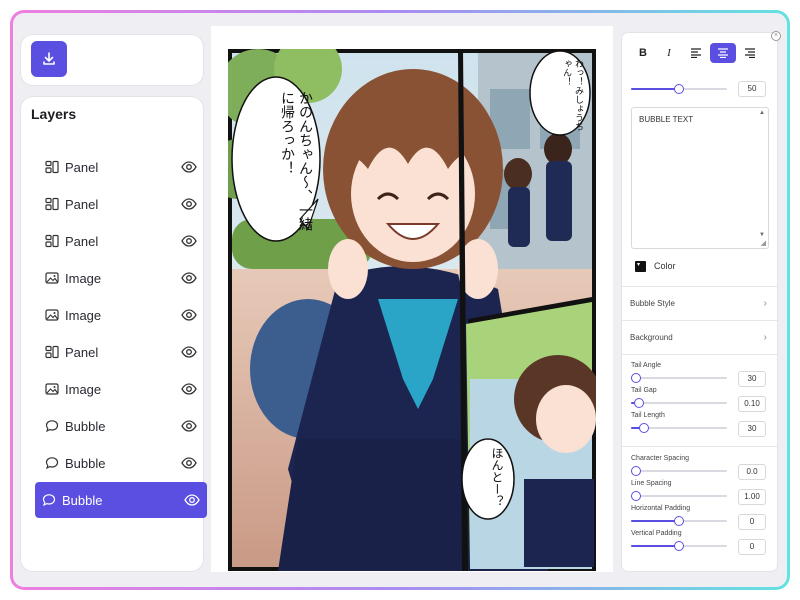 Image resolution: width=800 pixels, height=600 pixels. I want to click on download-button, so click(49, 59).